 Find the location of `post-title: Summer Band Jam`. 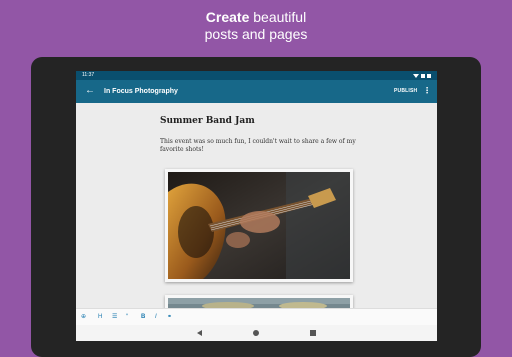

post-title: Summer Band Jam is located at coordinates (207, 121).